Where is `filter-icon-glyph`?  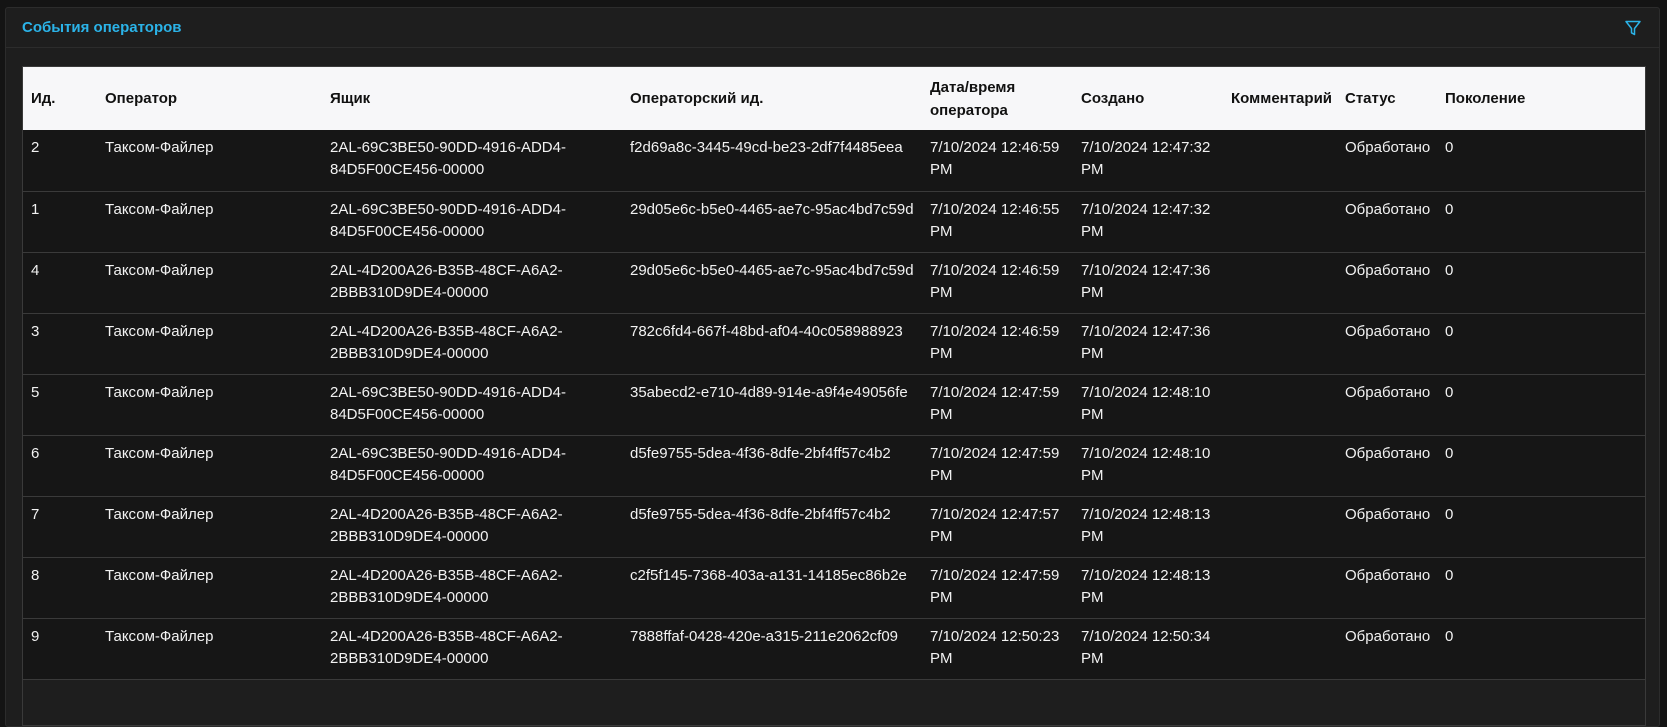
filter-icon-glyph is located at coordinates (1633, 27).